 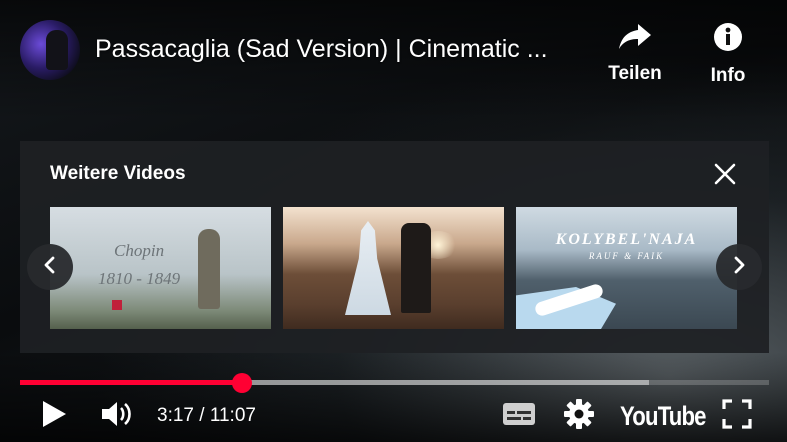 What do you see at coordinates (368, 268) in the screenshot?
I see `thumbnail-bride` at bounding box center [368, 268].